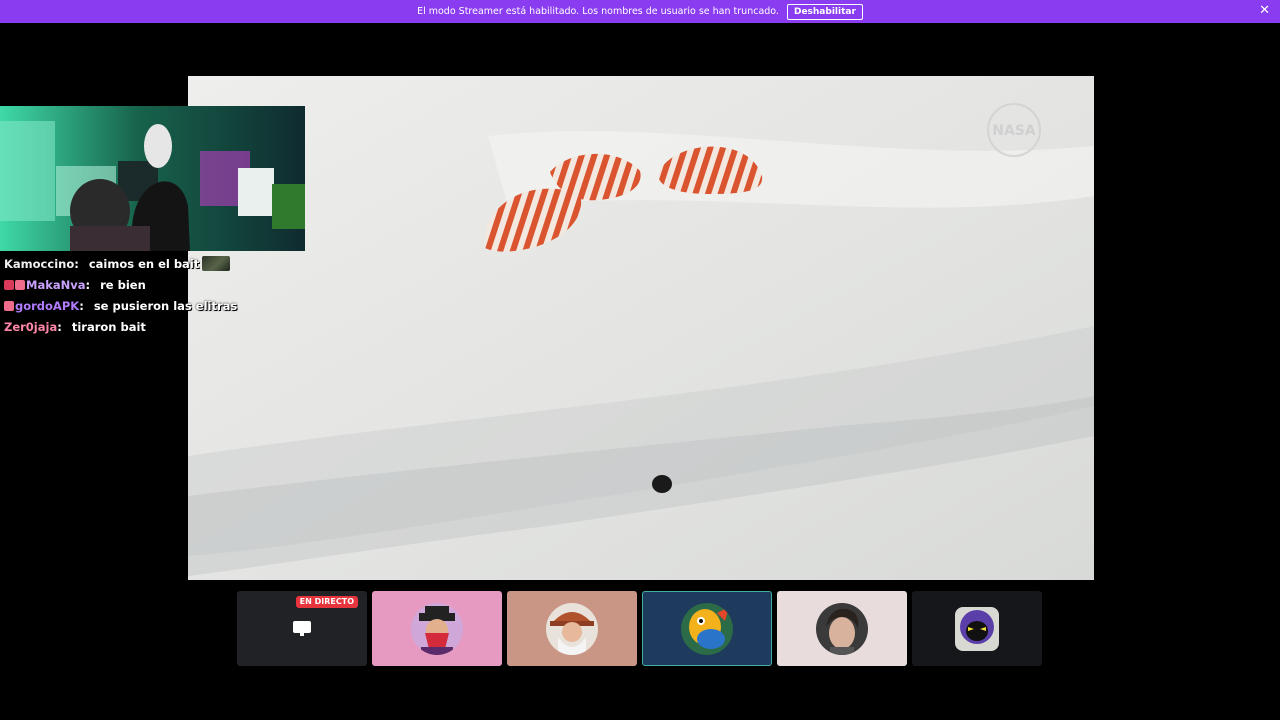 This screenshot has width=1280, height=720. What do you see at coordinates (39, 264) in the screenshot?
I see `chat-username: Kamoccino` at bounding box center [39, 264].